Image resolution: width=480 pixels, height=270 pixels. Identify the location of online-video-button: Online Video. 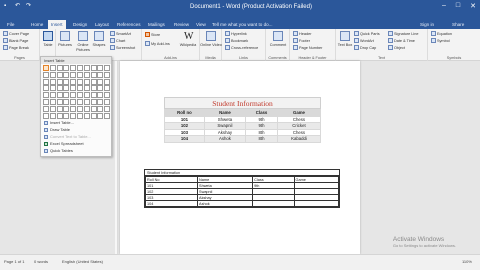
(211, 45).